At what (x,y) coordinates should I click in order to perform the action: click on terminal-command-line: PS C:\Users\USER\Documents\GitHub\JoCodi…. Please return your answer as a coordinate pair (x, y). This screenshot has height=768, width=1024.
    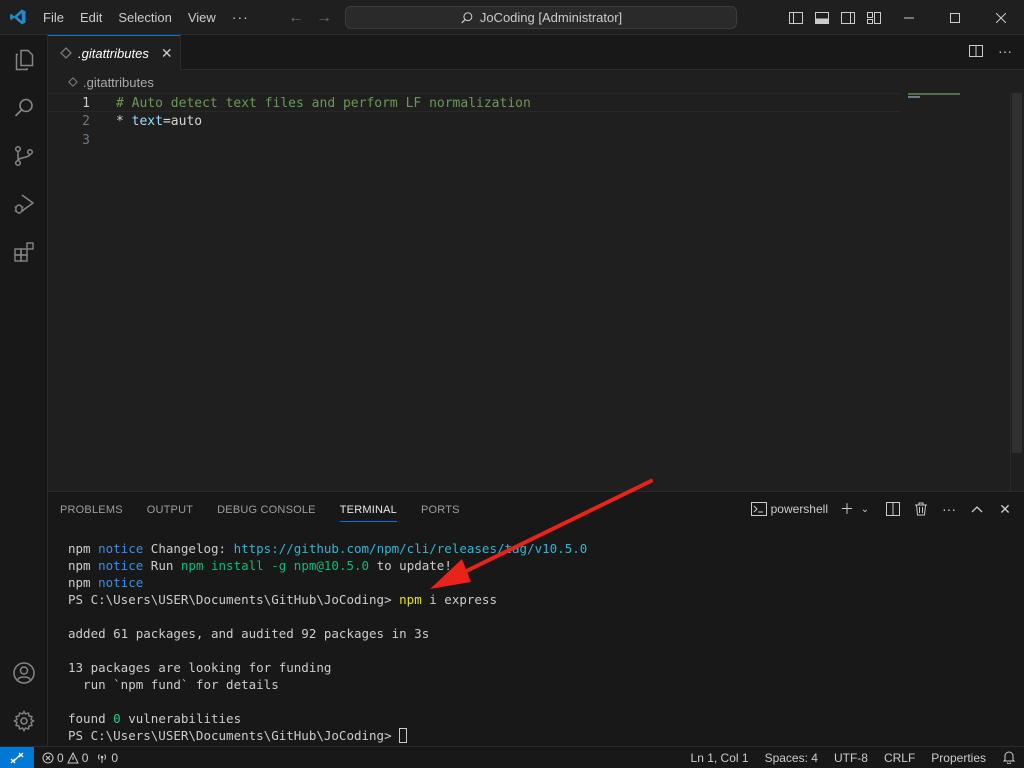
    Looking at the image, I should click on (282, 599).